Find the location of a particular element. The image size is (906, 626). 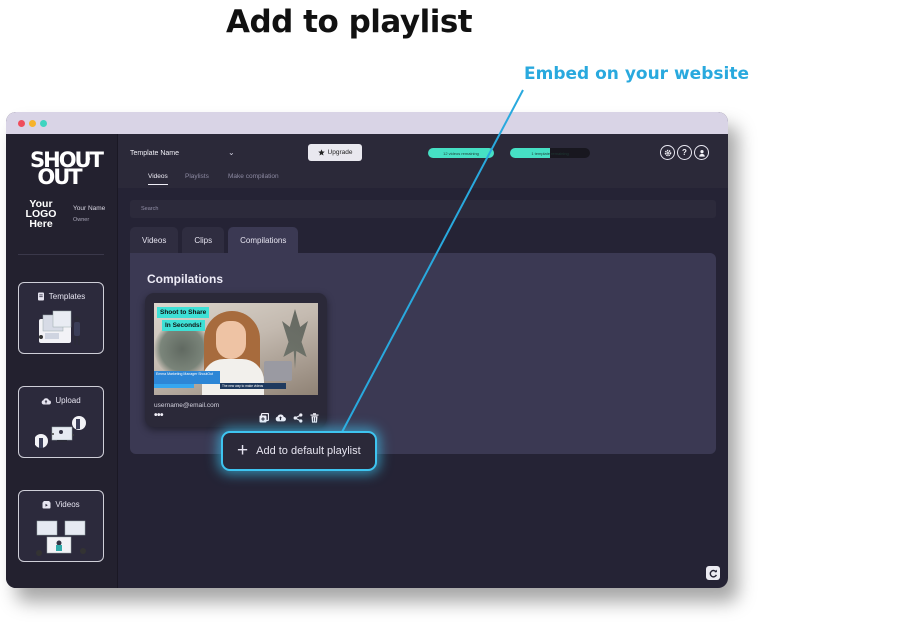

window-titlebar is located at coordinates (367, 123).